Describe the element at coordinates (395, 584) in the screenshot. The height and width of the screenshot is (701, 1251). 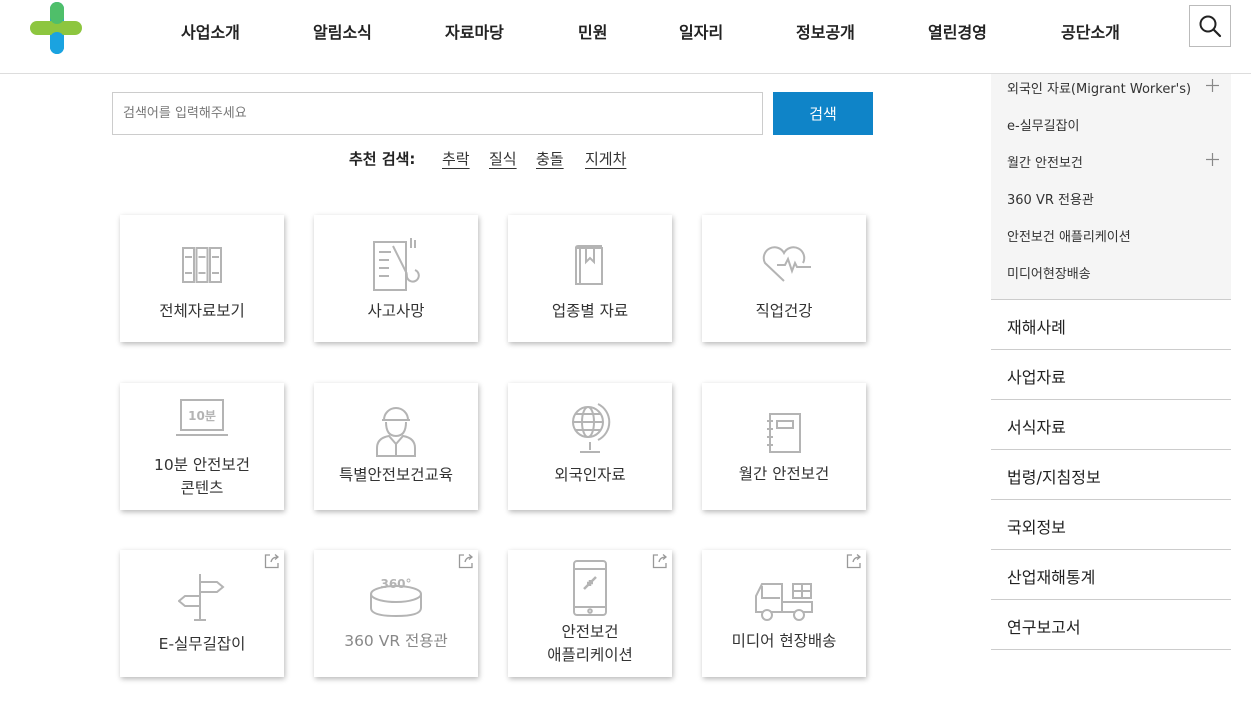
I see `vr-icon-text: 360°` at that location.